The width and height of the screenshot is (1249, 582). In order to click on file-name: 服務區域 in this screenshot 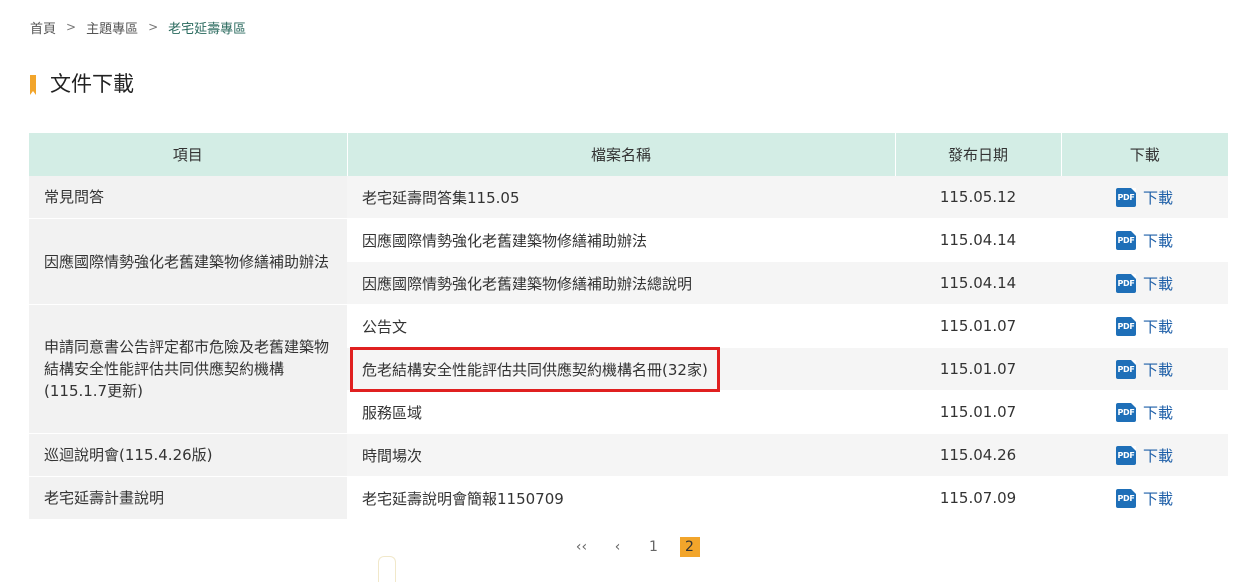, I will do `click(392, 412)`.